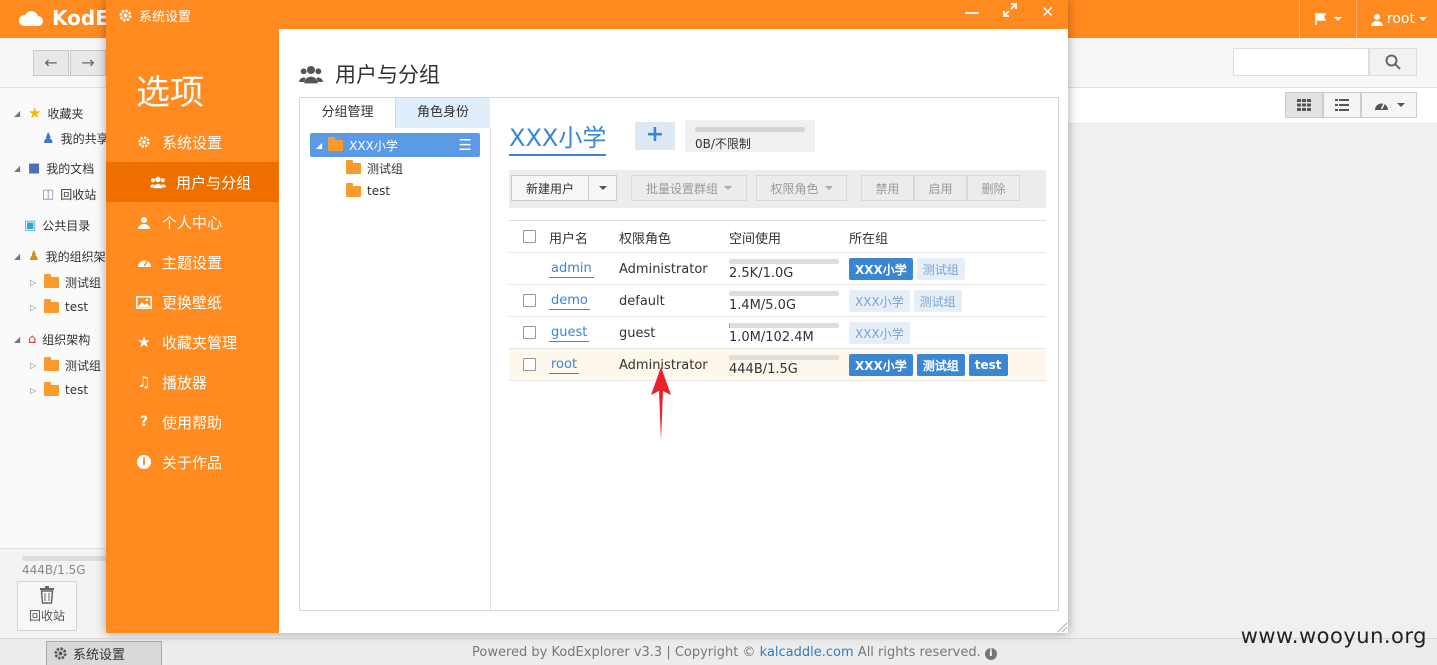 This screenshot has height=665, width=1437. I want to click on new-user-button-group: 新建用户, so click(564, 188).